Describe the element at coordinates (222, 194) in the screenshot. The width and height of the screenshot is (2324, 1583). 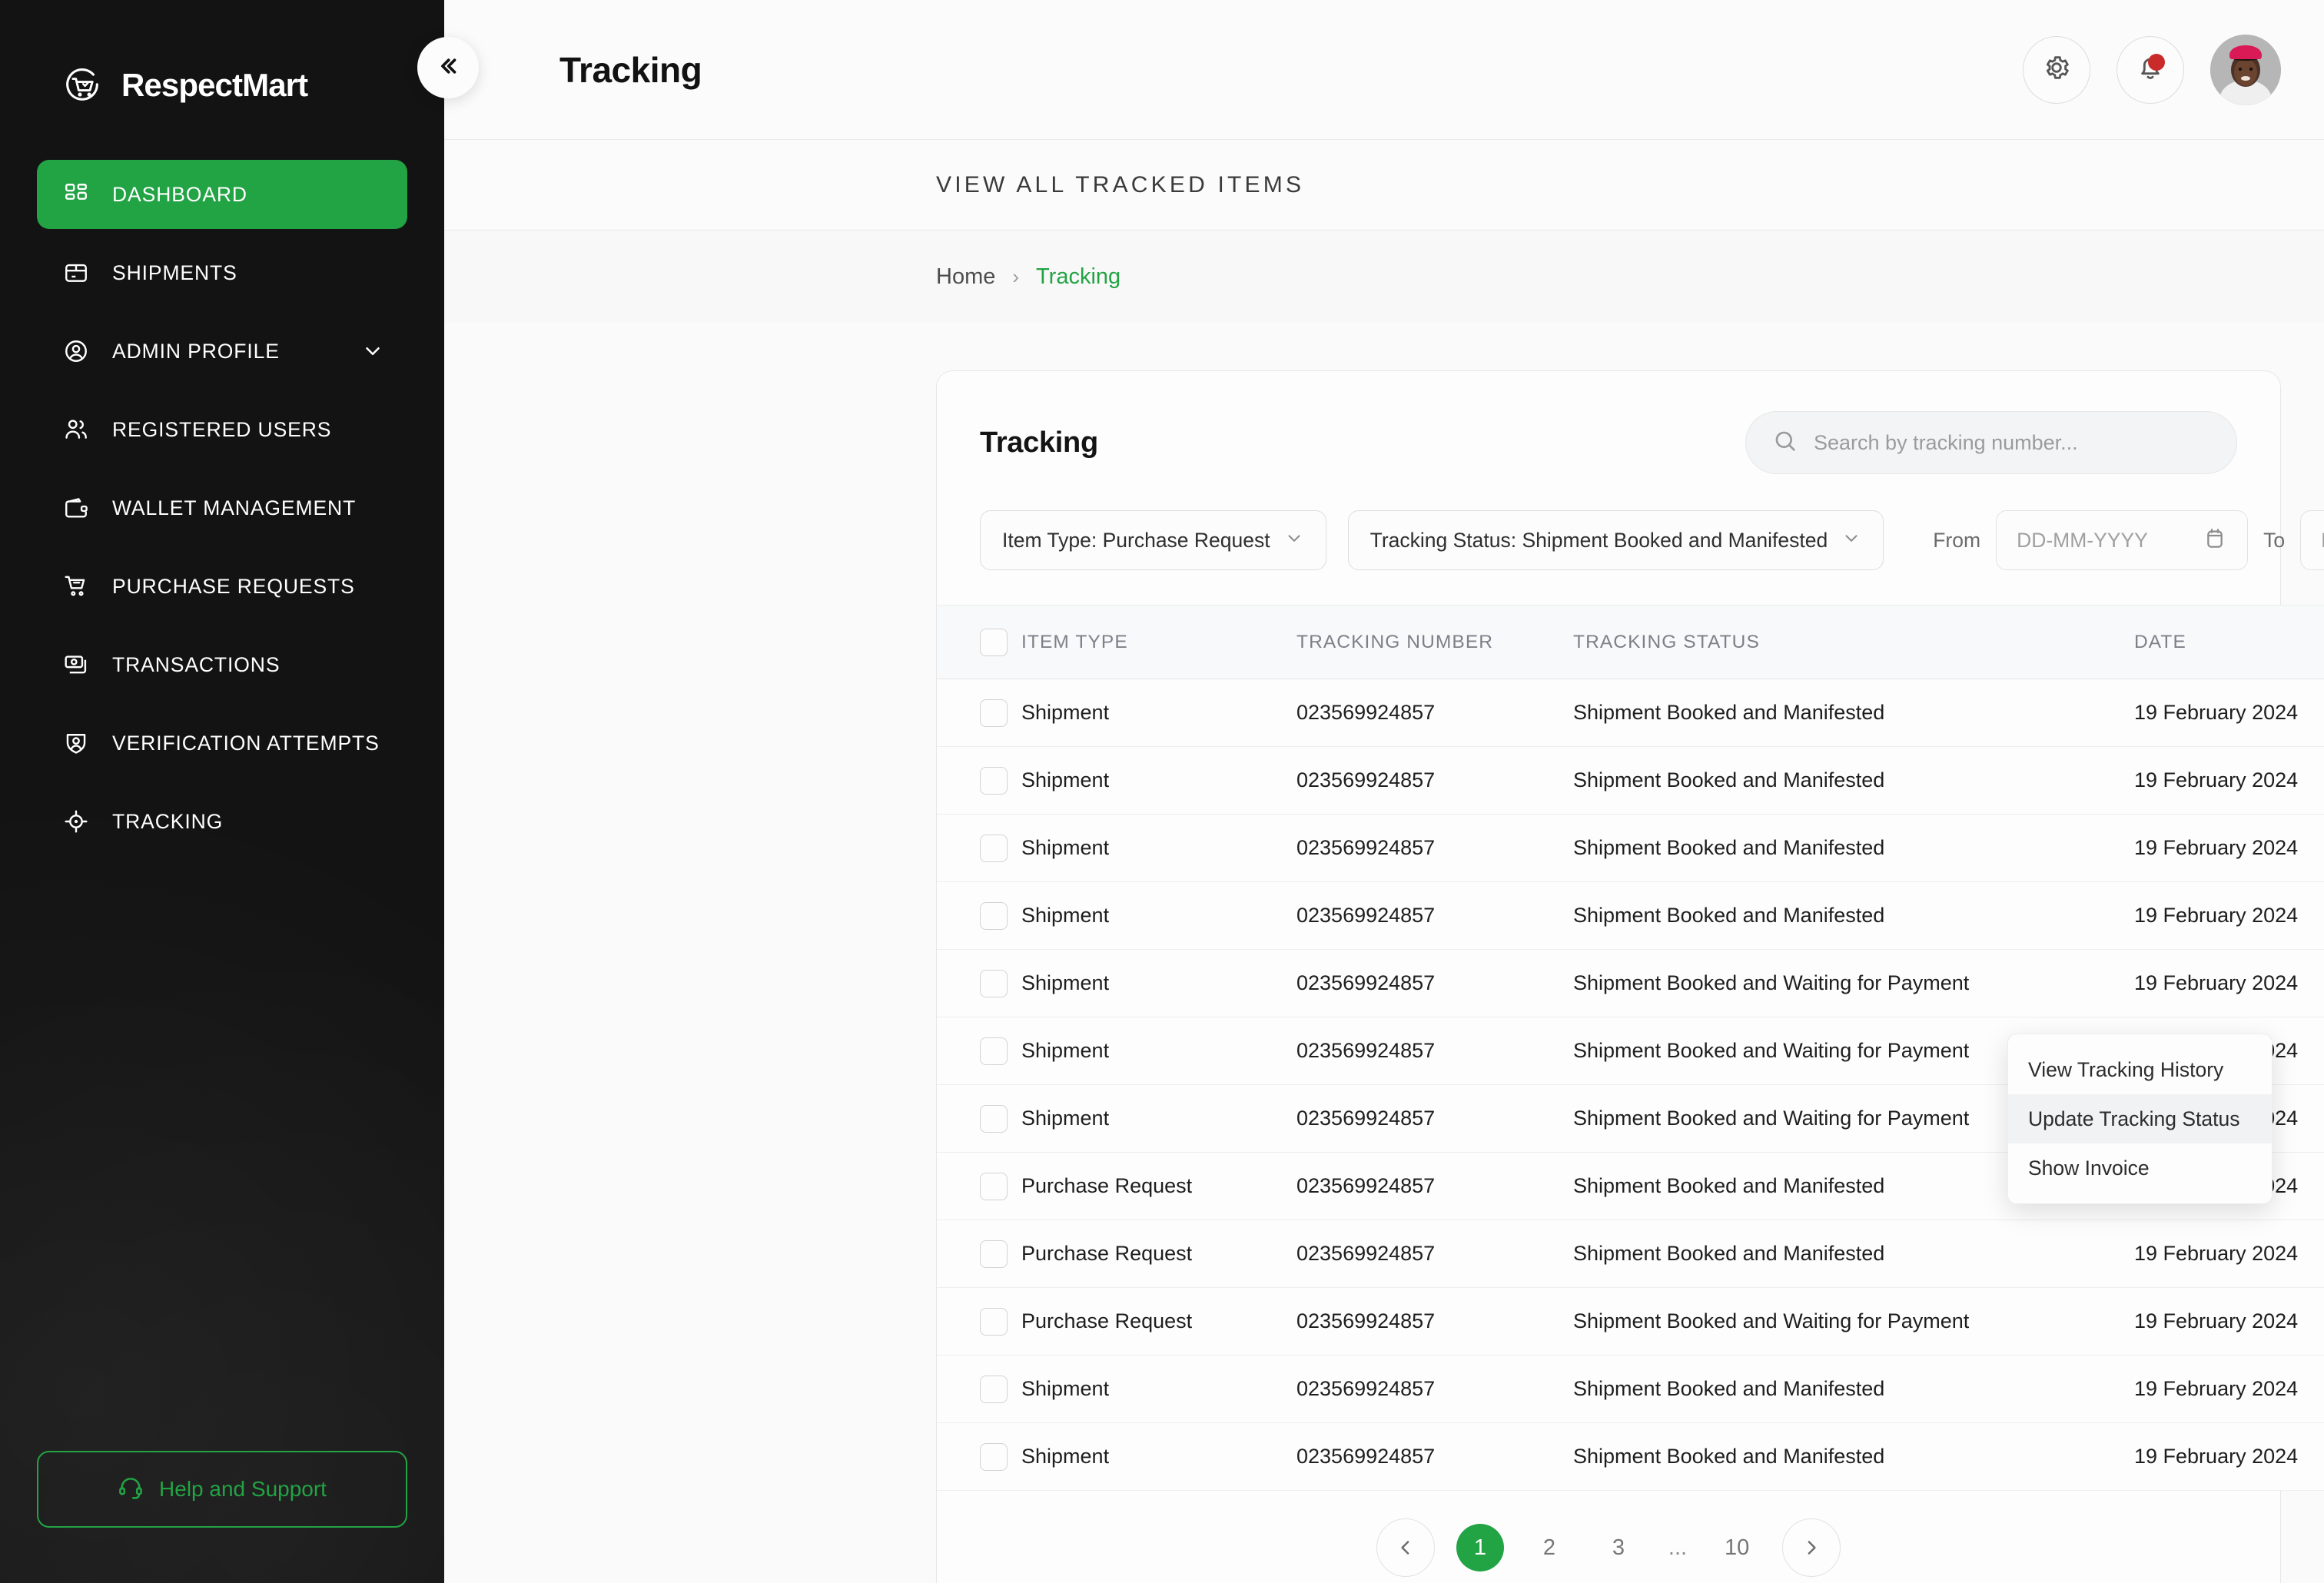
I see `sidebar-item-dashboard: DASHBOARD` at that location.